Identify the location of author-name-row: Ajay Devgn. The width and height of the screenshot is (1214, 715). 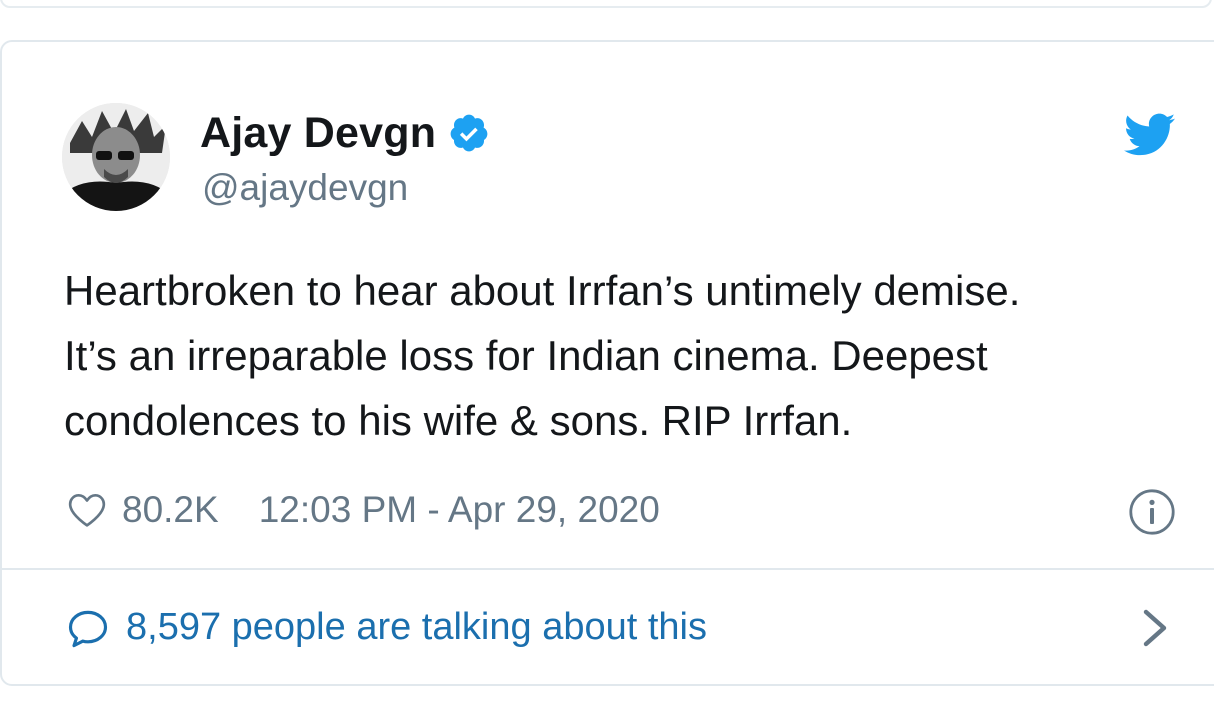
(345, 133).